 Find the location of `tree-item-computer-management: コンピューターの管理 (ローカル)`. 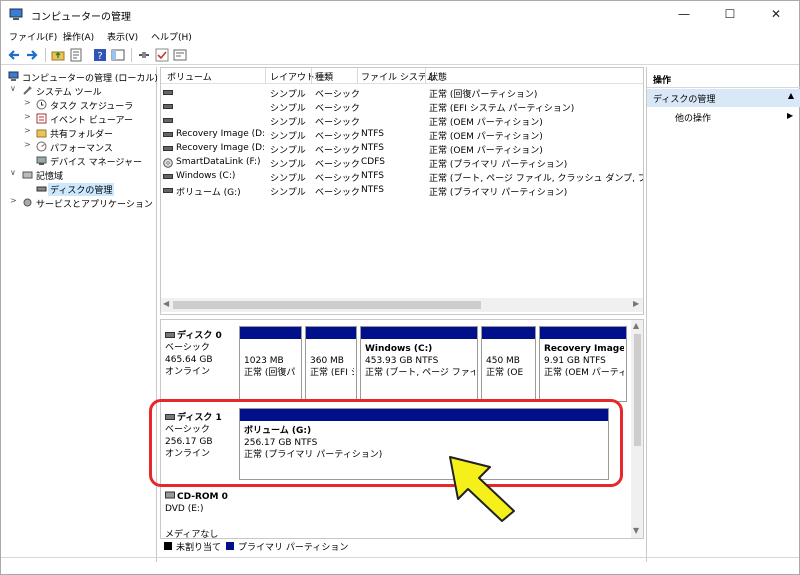

tree-item-computer-management: コンピューターの管理 (ローカル) is located at coordinates (81, 77).